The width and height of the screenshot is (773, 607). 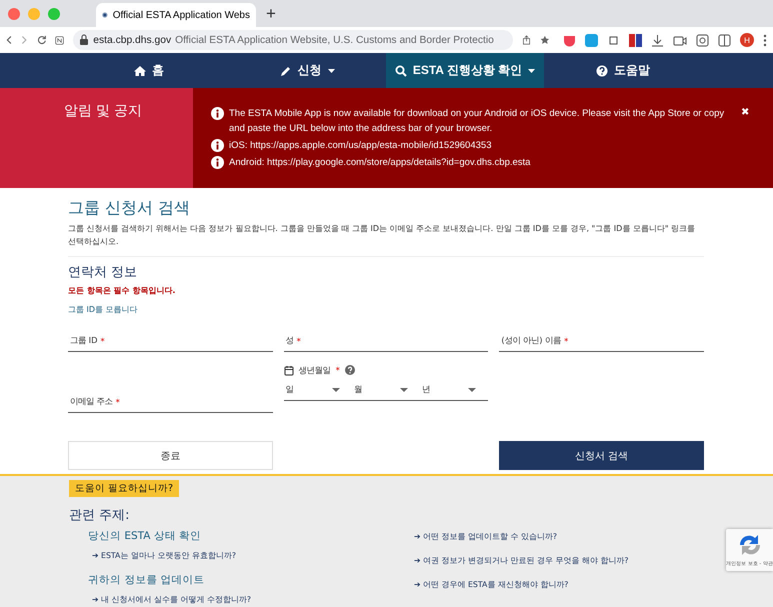 What do you see at coordinates (465, 70) in the screenshot?
I see `nav-tab: ESTA 진행상황 확인` at bounding box center [465, 70].